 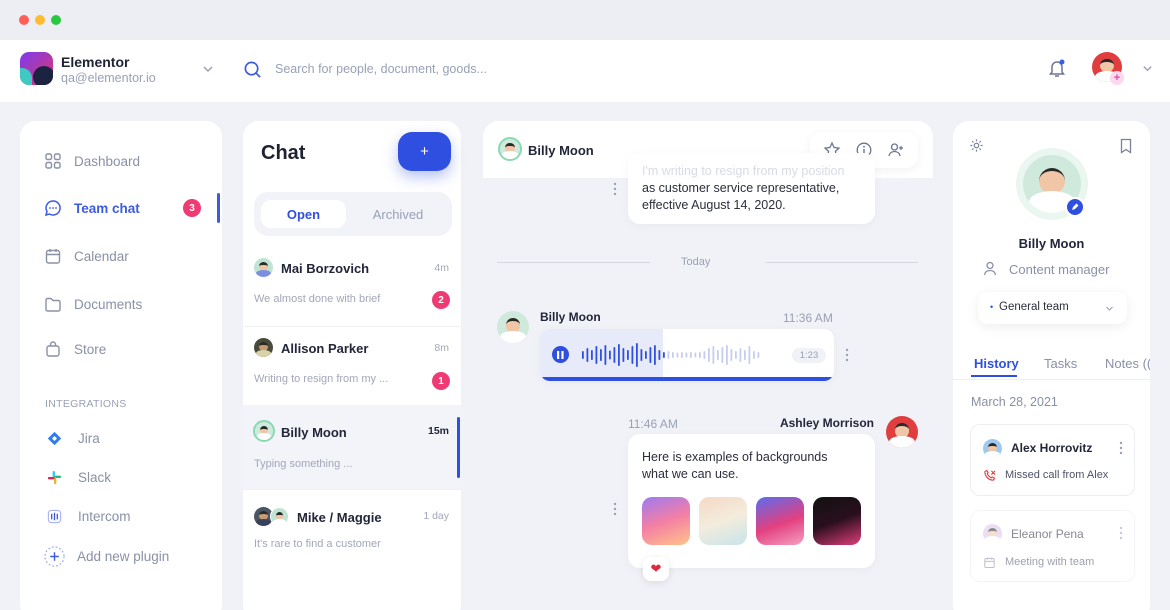 I want to click on contact-name: Mai Borzovich, so click(x=325, y=268).